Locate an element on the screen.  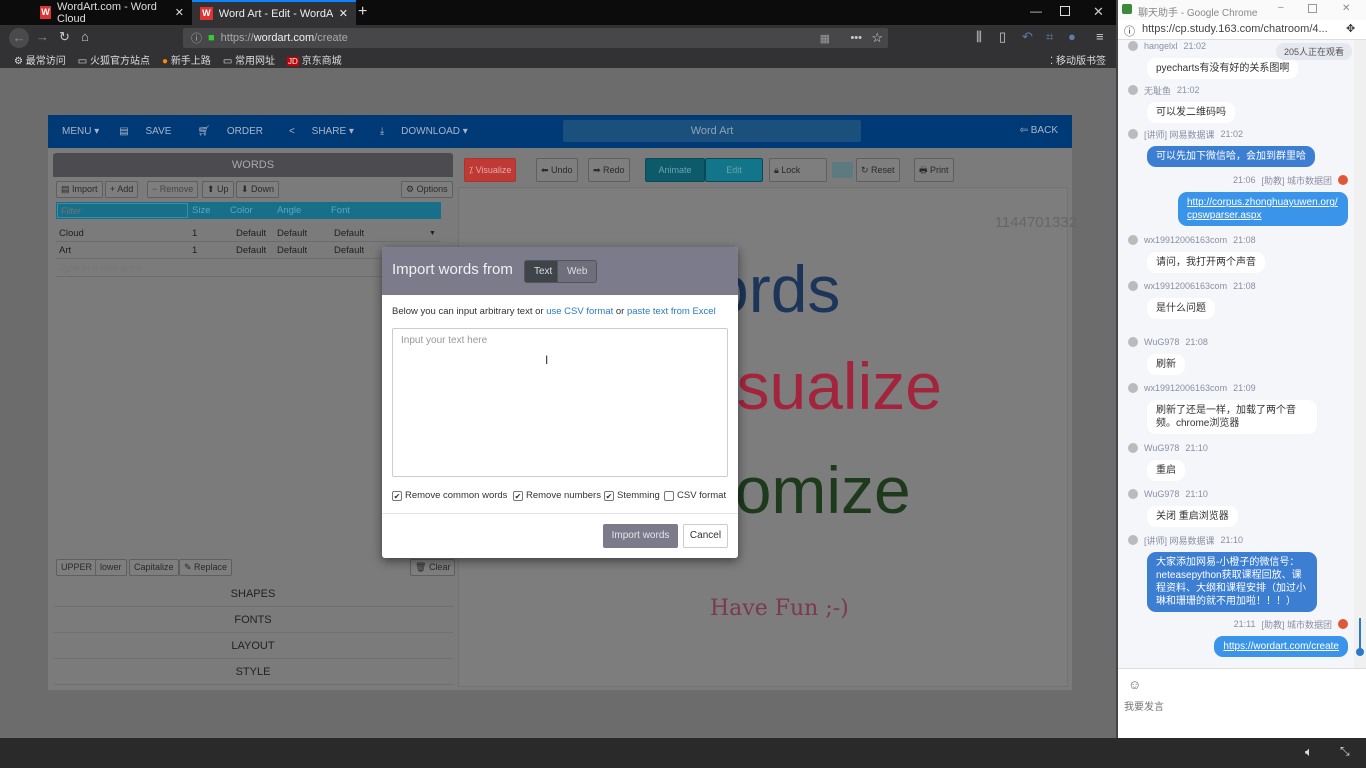
remove-common-words-checkbox: ✔ Remove common words is located at coordinates (449, 495).